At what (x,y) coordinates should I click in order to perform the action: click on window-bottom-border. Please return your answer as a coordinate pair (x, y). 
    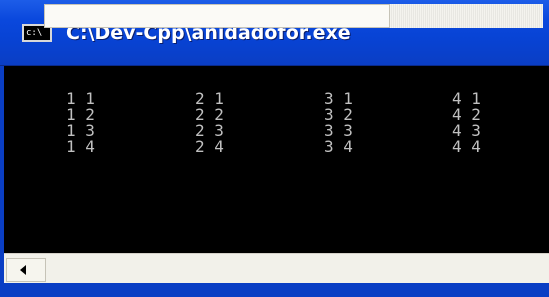
    Looking at the image, I should click on (274, 290).